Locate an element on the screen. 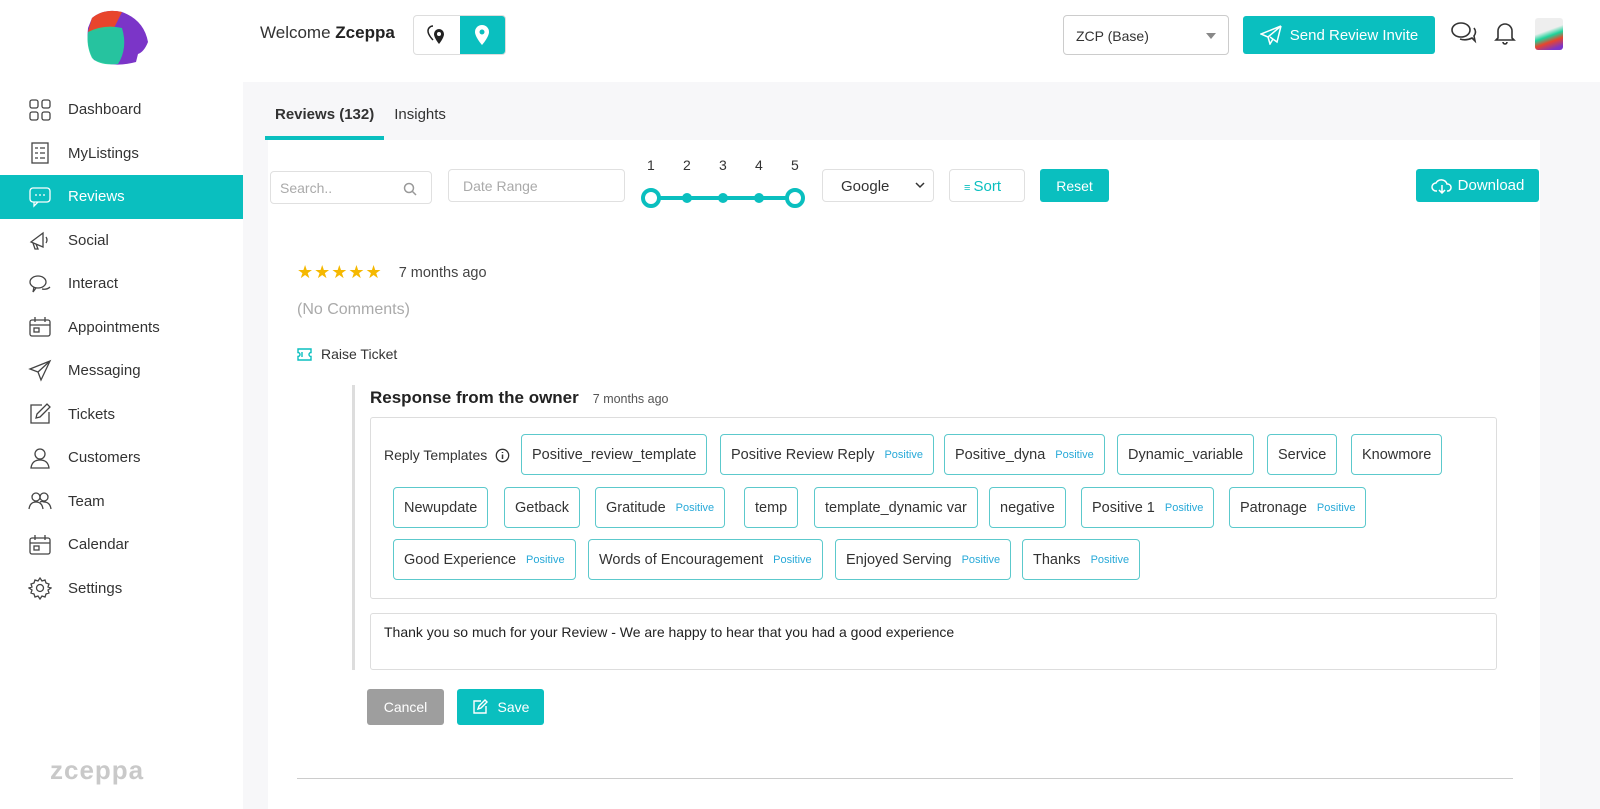 The height and width of the screenshot is (809, 1600). template-name: Positive 1 is located at coordinates (1123, 507).